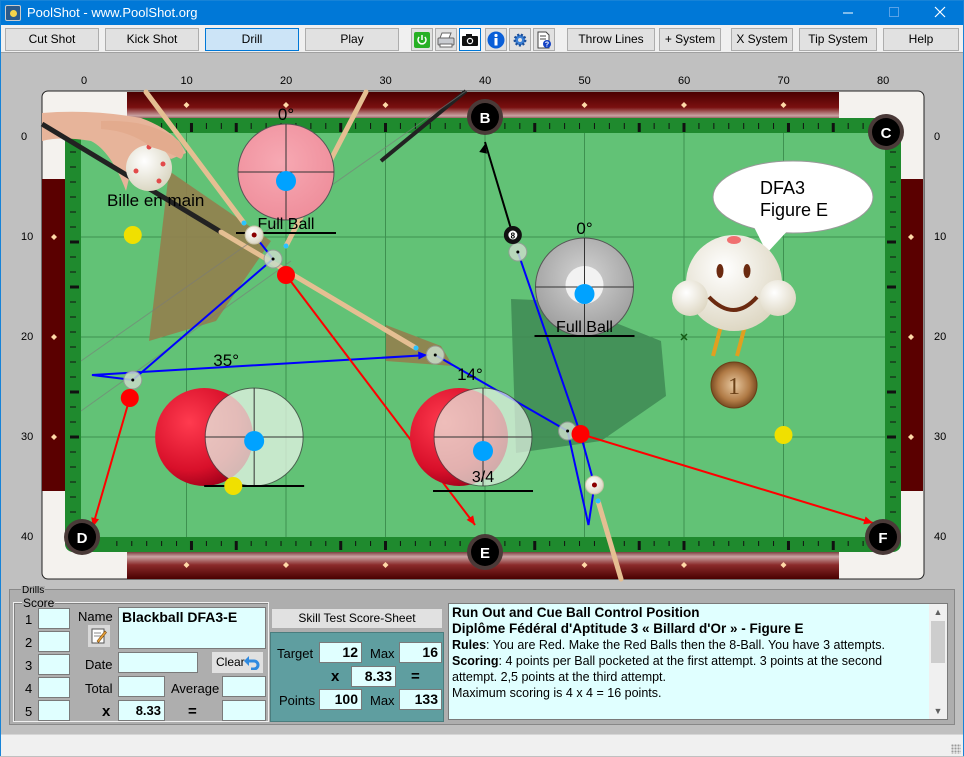 The image size is (964, 757). I want to click on score-row-1-label: 1, so click(29, 619).